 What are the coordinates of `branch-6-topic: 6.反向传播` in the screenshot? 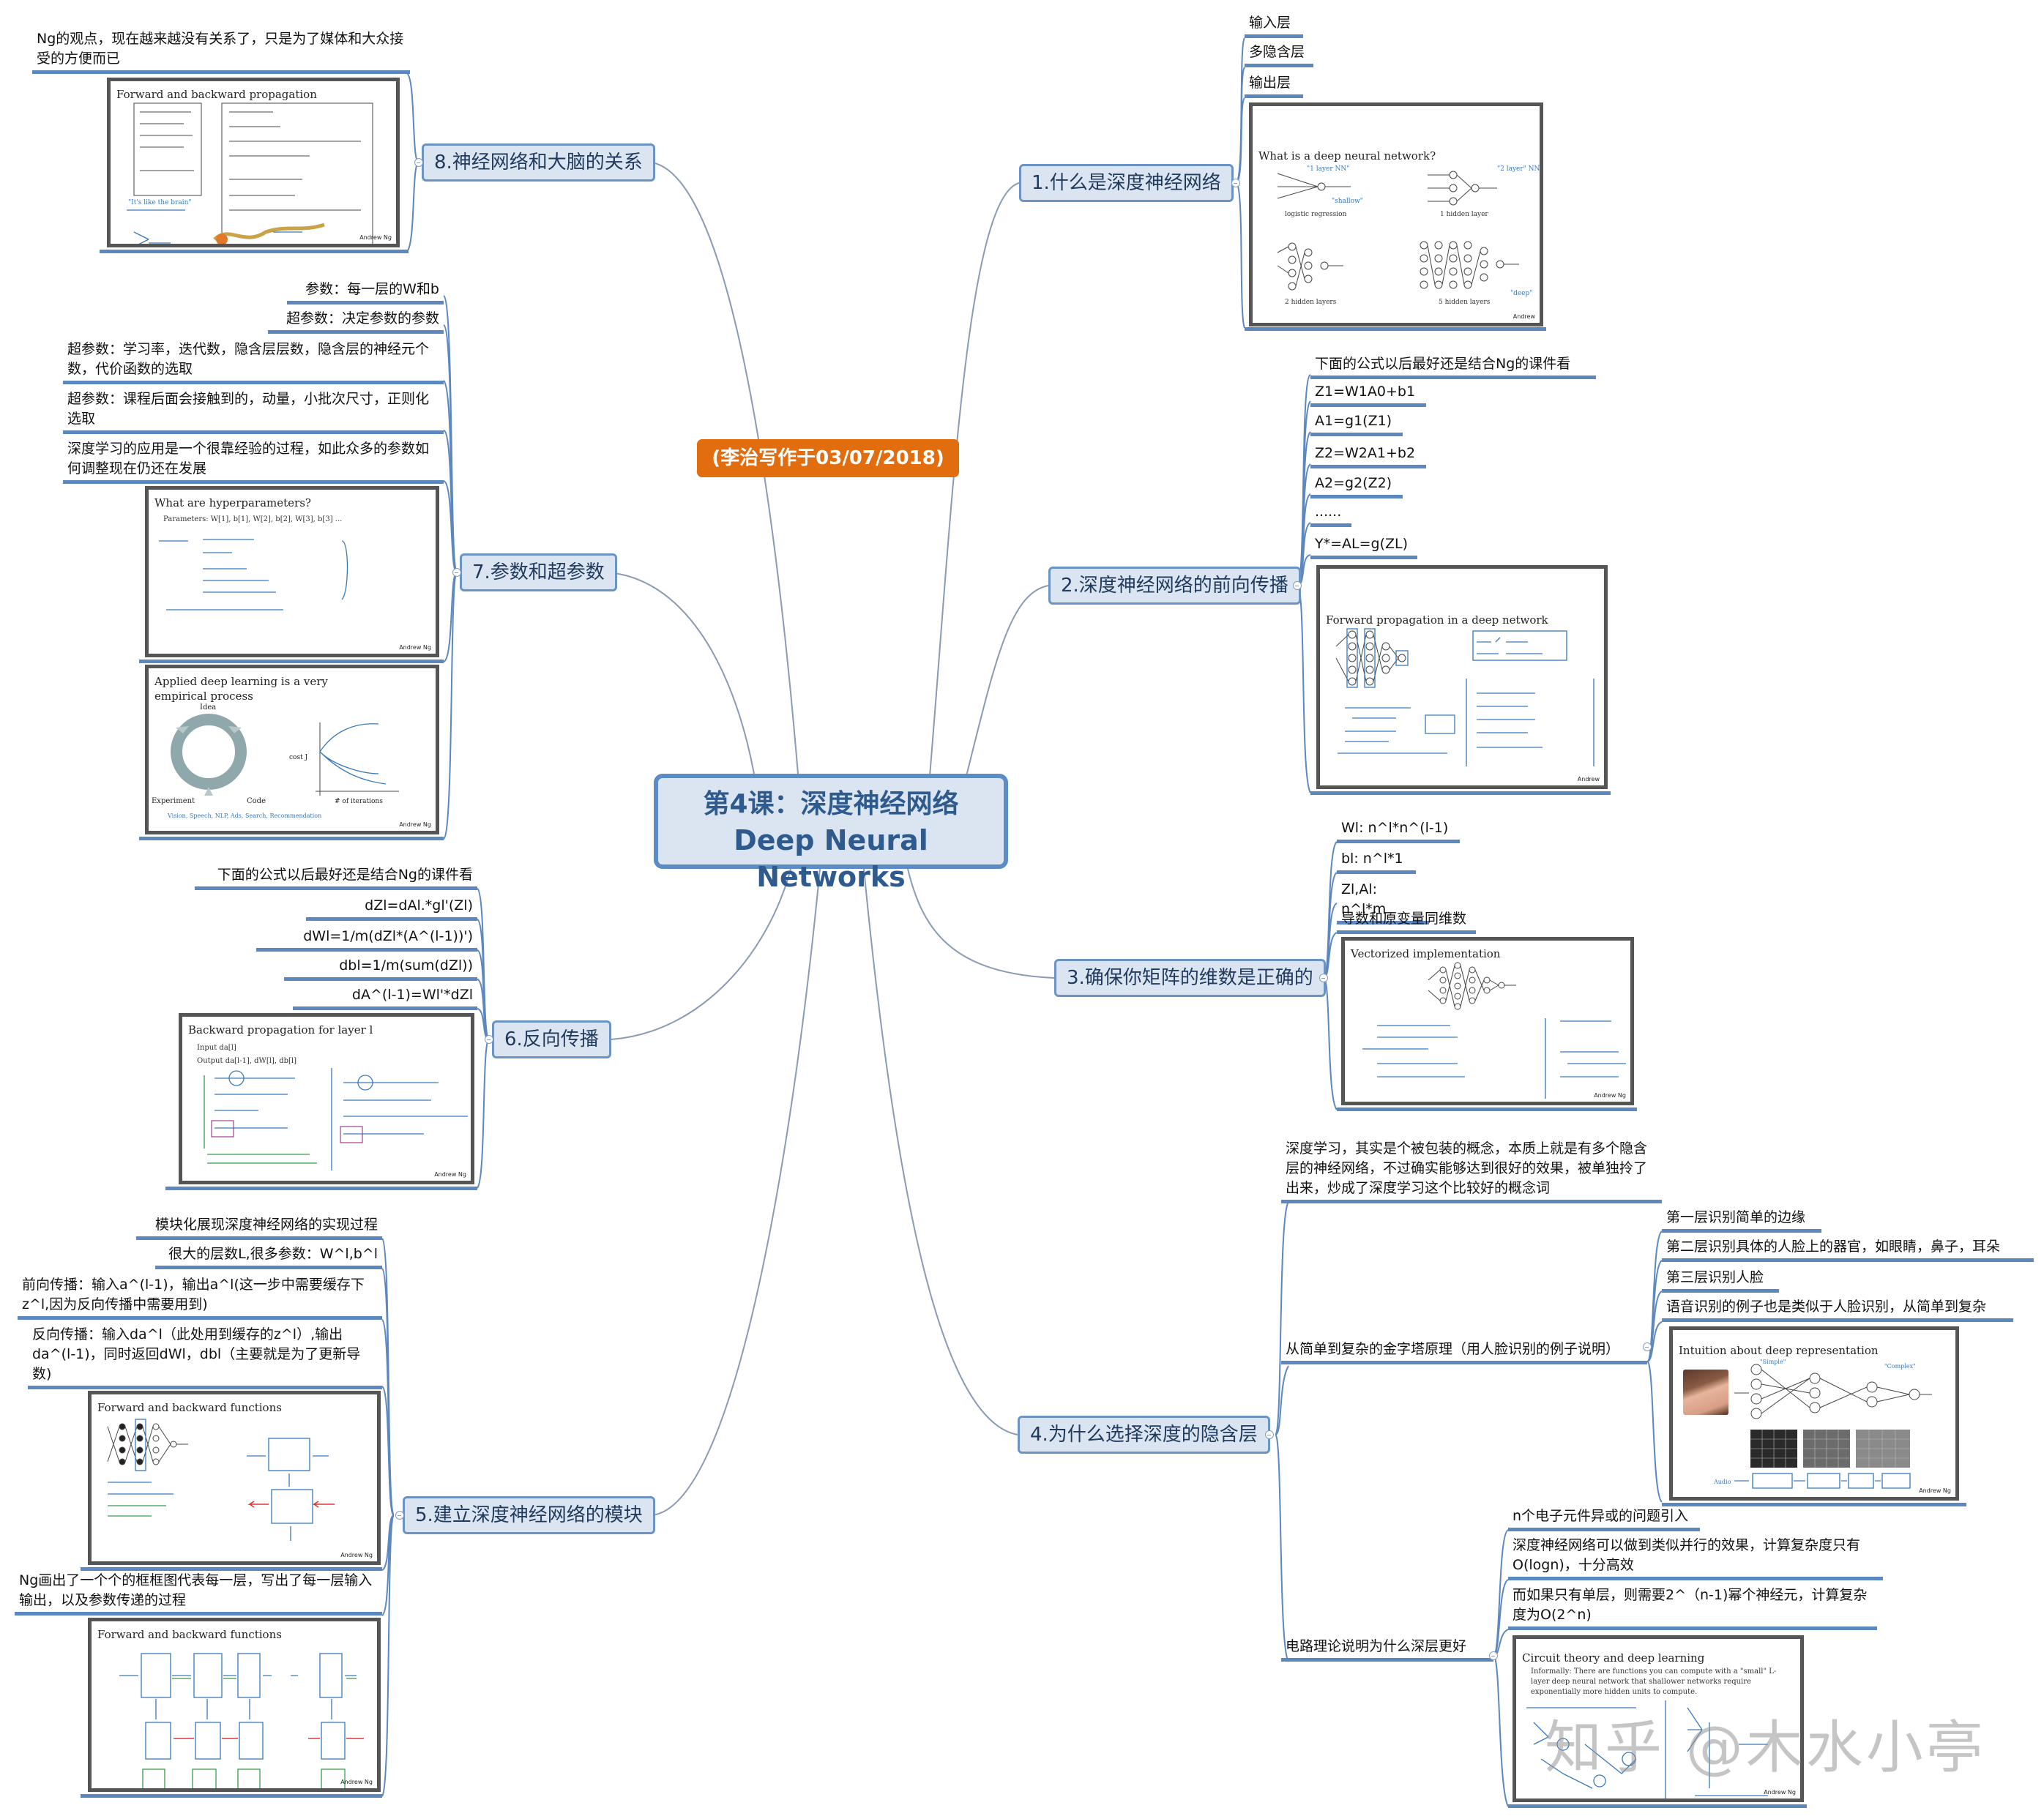 It's located at (551, 1039).